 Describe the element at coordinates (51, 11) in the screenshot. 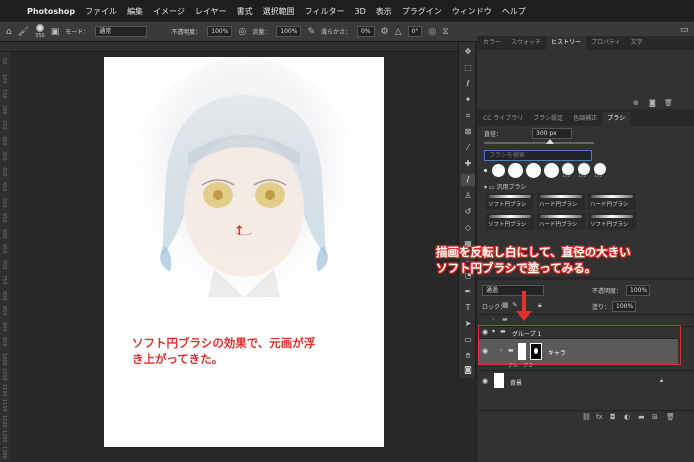

I see `menu-photoshop: Photoshop` at that location.